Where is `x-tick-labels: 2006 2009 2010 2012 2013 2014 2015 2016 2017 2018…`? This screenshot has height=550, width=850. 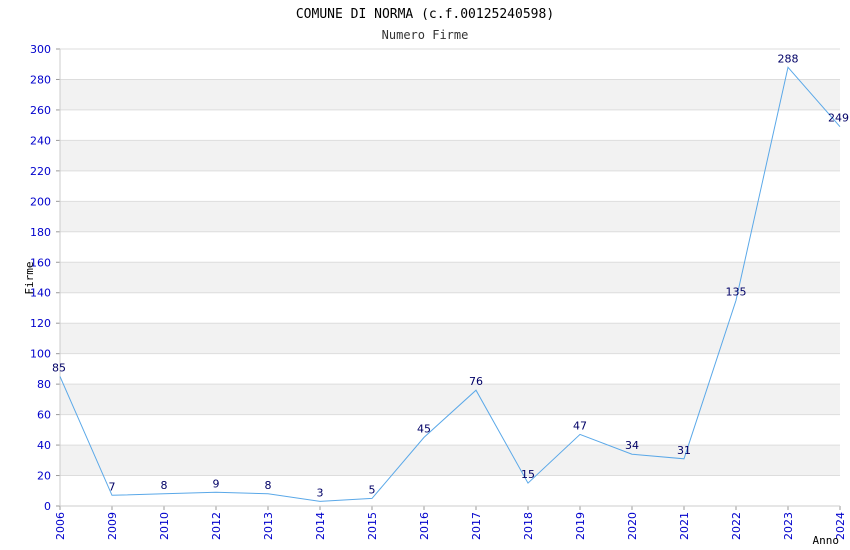 x-tick-labels: 2006 2009 2010 2012 2013 2014 2015 2016 2017 2018… is located at coordinates (450, 526).